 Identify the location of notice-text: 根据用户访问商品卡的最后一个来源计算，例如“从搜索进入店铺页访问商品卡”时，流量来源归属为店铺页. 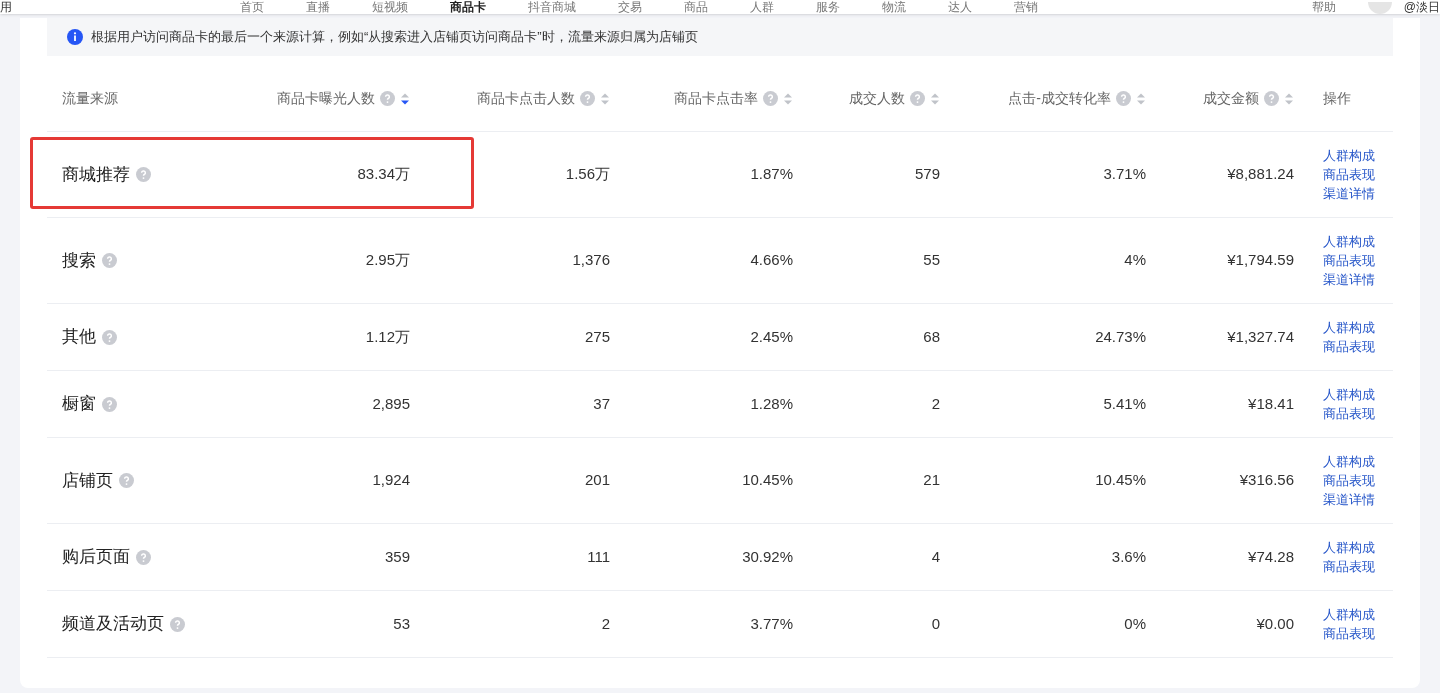
(394, 37).